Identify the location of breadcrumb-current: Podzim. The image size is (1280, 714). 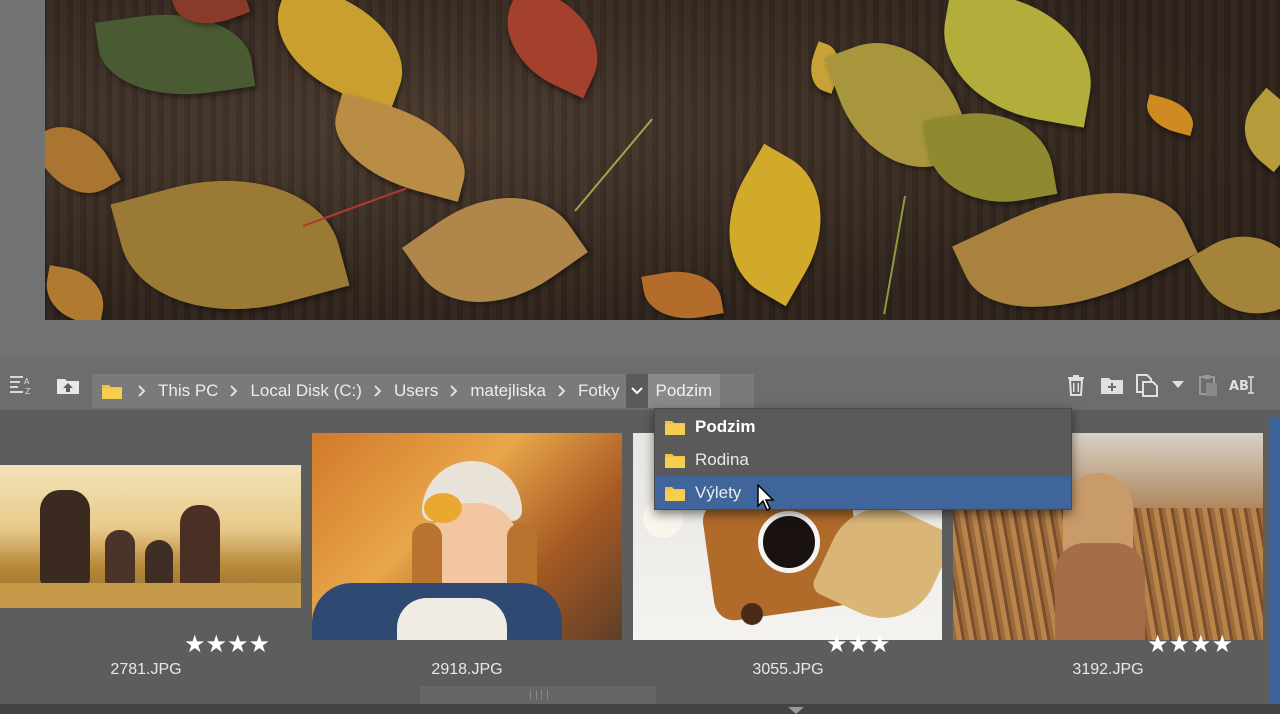
(684, 391).